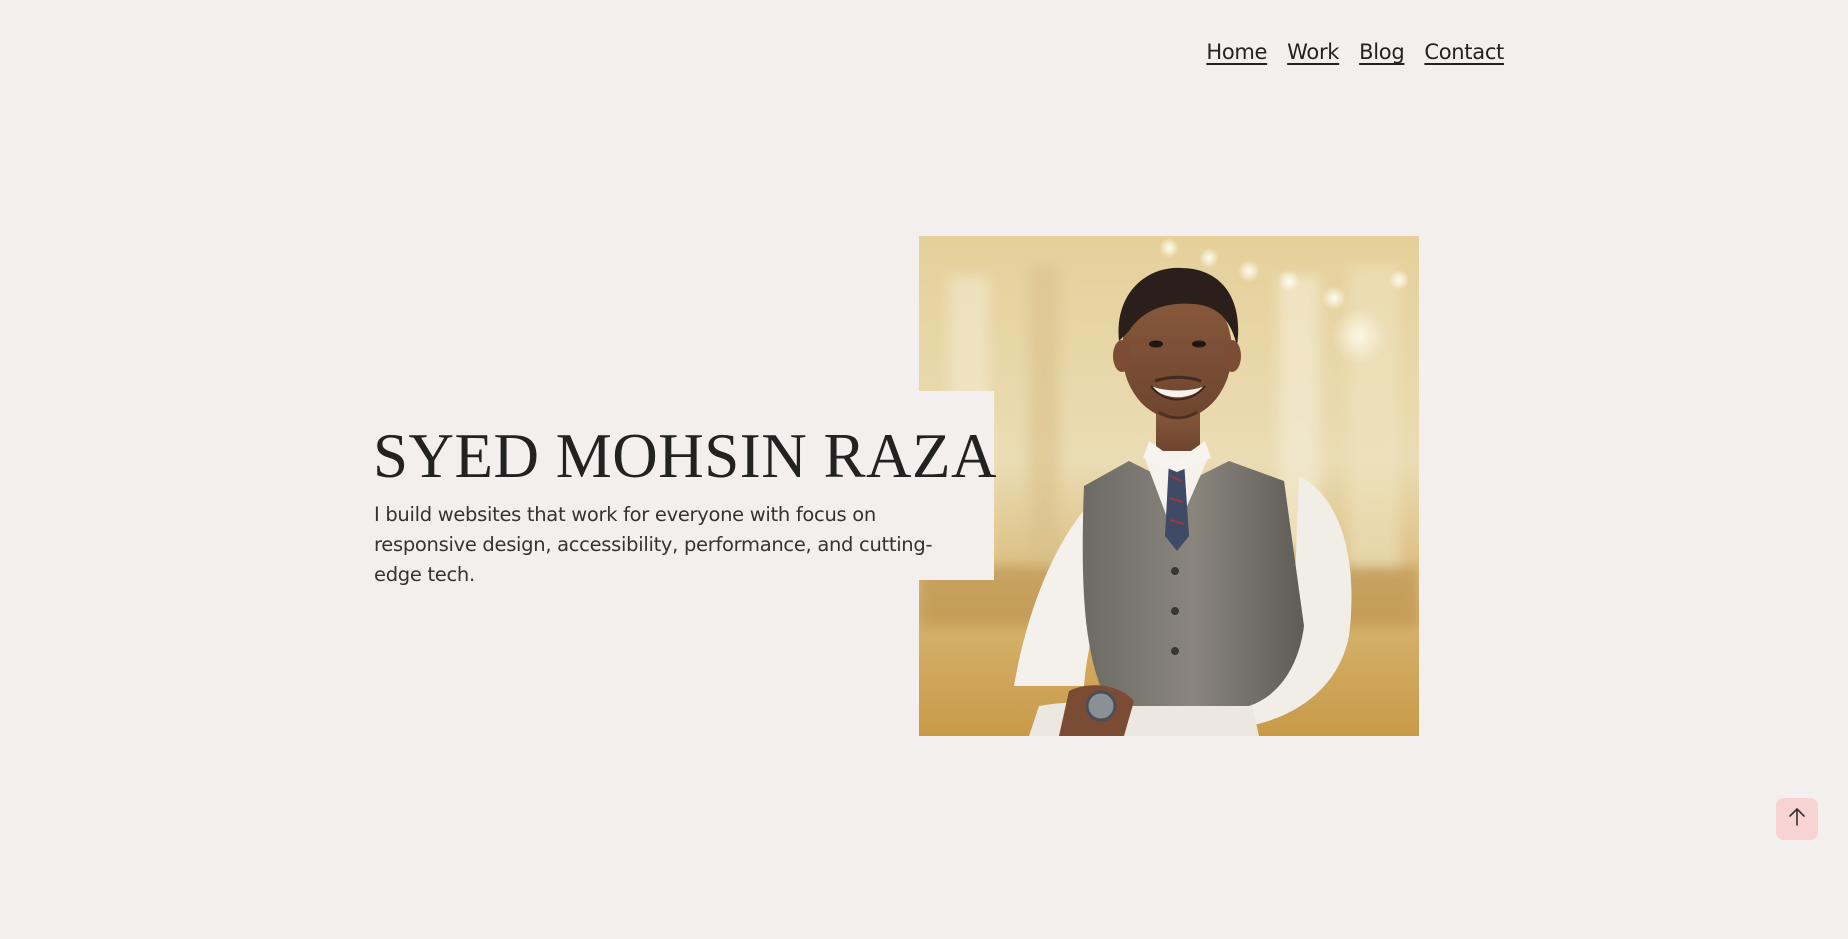 The image size is (1848, 939). I want to click on nav-link-contact: Contact, so click(1464, 52).